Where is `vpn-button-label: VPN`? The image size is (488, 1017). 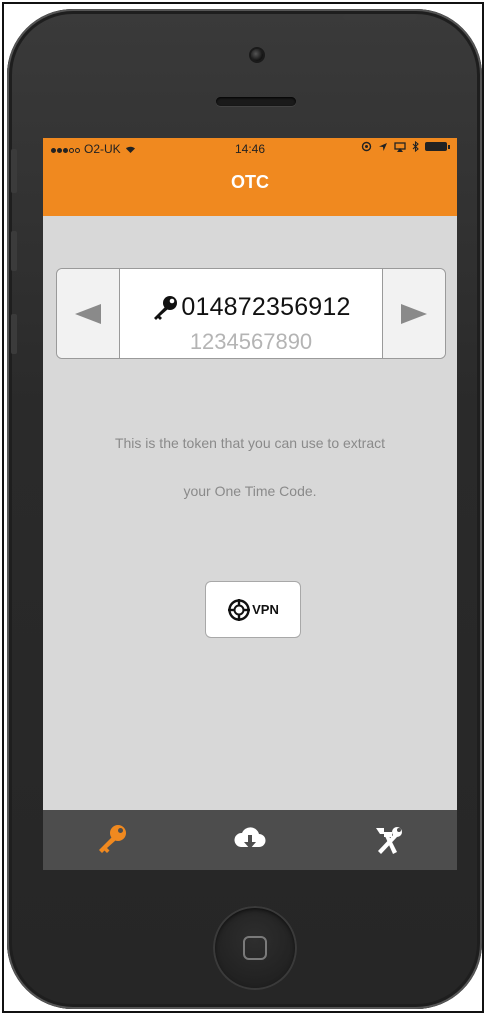 vpn-button-label: VPN is located at coordinates (265, 609).